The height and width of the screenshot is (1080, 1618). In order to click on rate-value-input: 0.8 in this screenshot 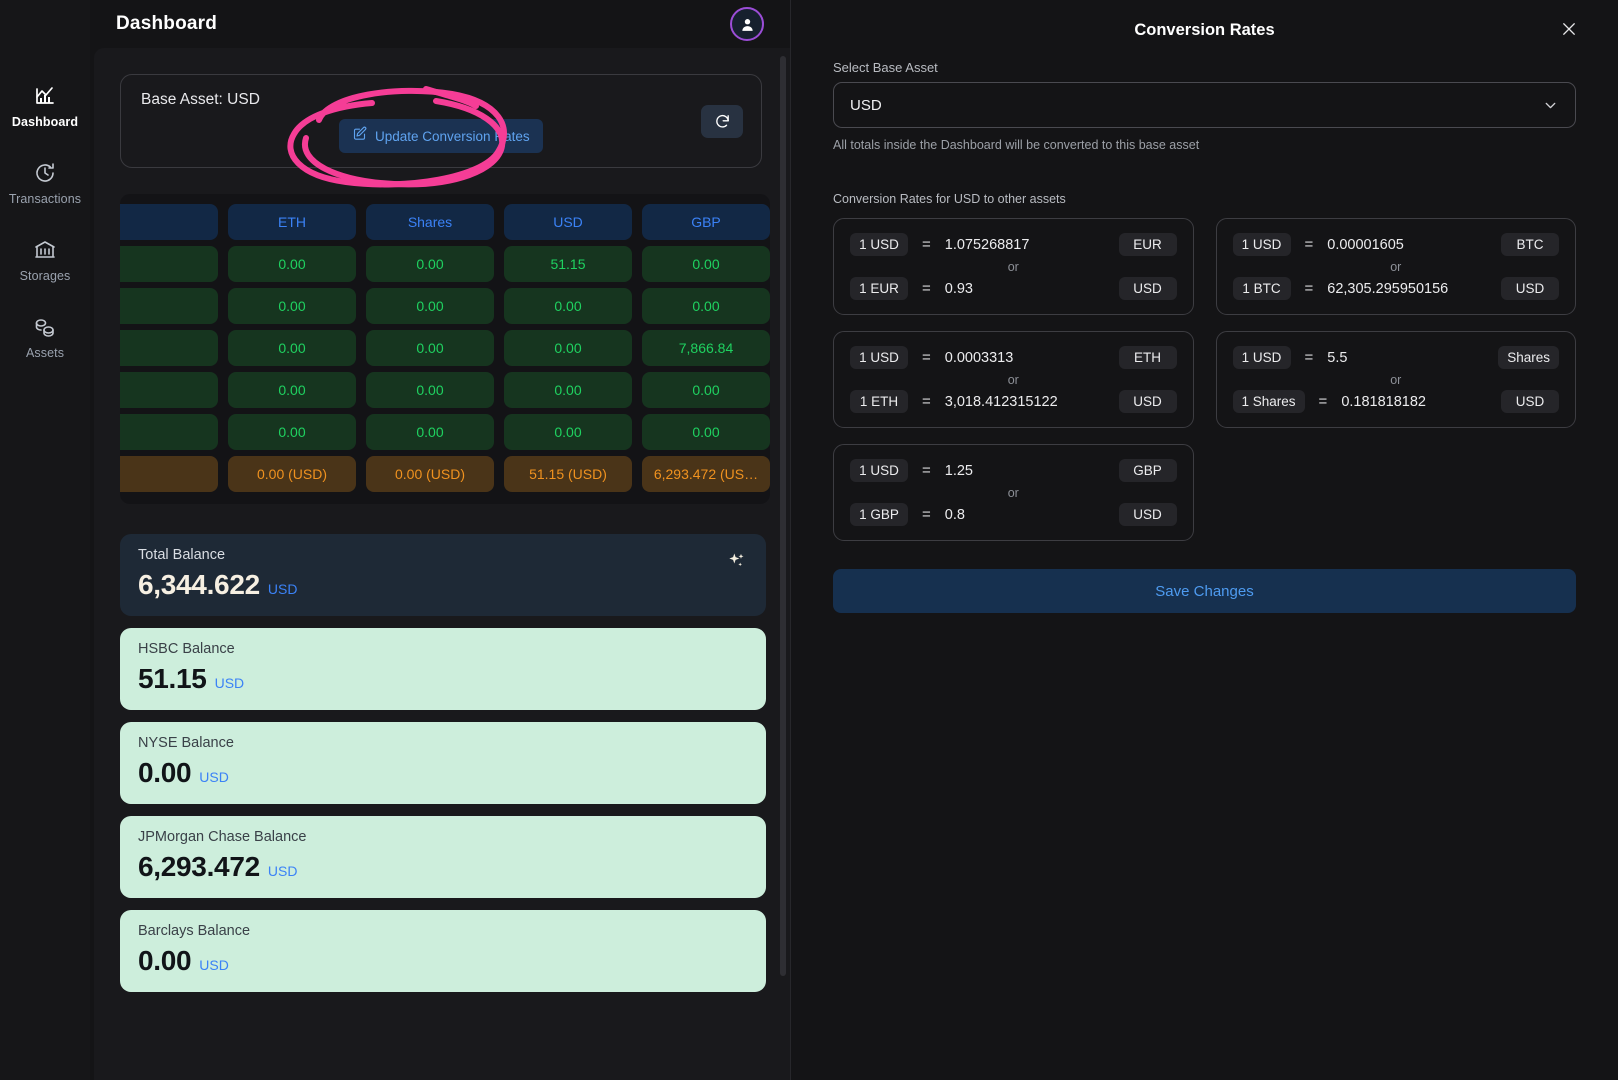, I will do `click(1025, 515)`.